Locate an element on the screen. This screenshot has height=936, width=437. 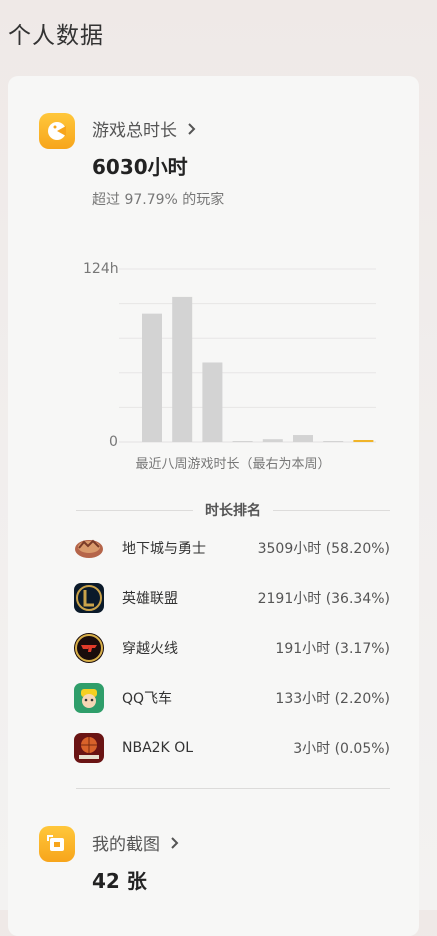
ranking-item: 地下城与勇士 3509小时 (58.20%) is located at coordinates (232, 548).